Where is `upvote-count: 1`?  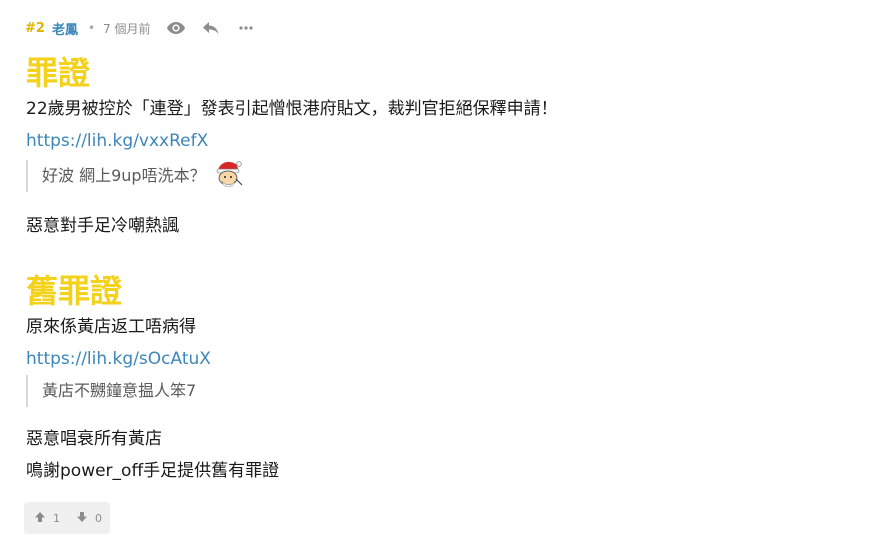
upvote-count: 1 is located at coordinates (56, 518).